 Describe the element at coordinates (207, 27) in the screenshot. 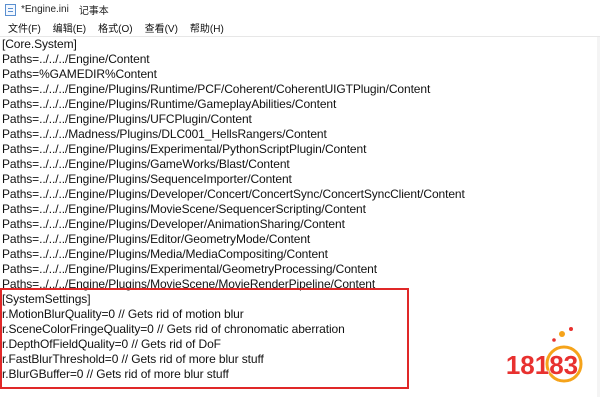

I see `menu-help: 帮助(H)` at that location.